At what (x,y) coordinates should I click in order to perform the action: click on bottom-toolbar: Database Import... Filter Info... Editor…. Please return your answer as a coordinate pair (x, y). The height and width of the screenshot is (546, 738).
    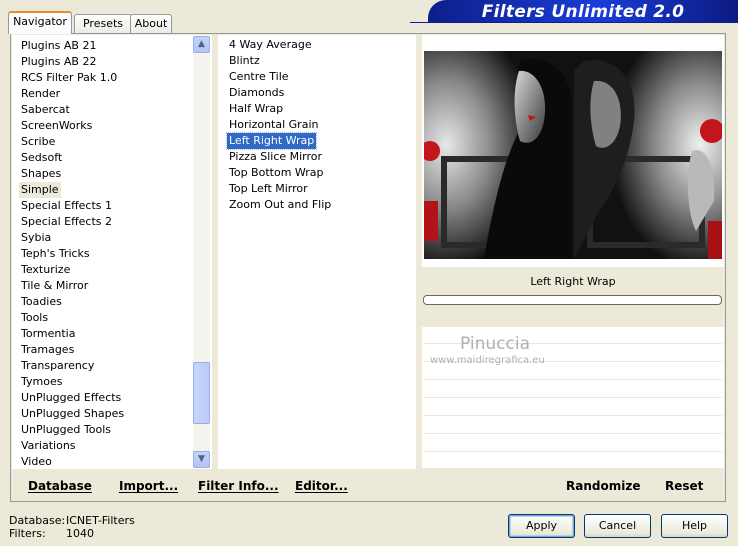
    Looking at the image, I should click on (368, 485).